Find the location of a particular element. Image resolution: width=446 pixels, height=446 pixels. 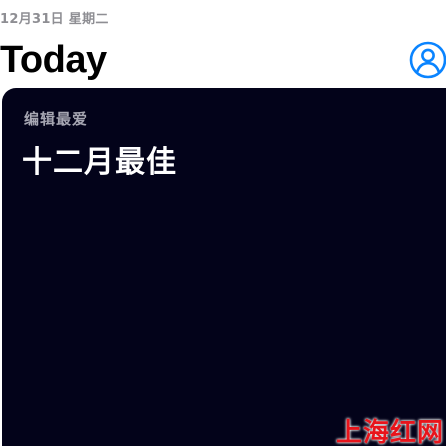

header-date: 12月31日 星期二 is located at coordinates (54, 19).